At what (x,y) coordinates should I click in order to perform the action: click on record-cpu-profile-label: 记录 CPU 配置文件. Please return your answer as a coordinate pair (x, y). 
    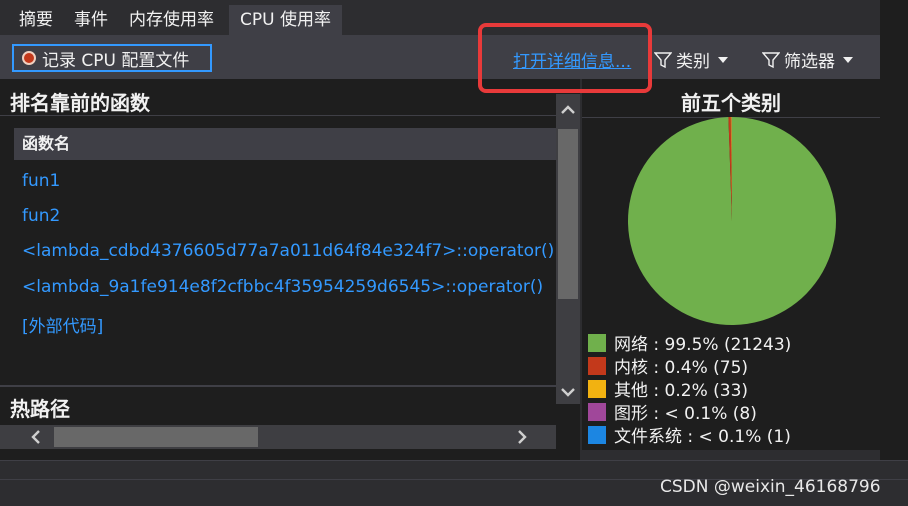
    Looking at the image, I should click on (116, 60).